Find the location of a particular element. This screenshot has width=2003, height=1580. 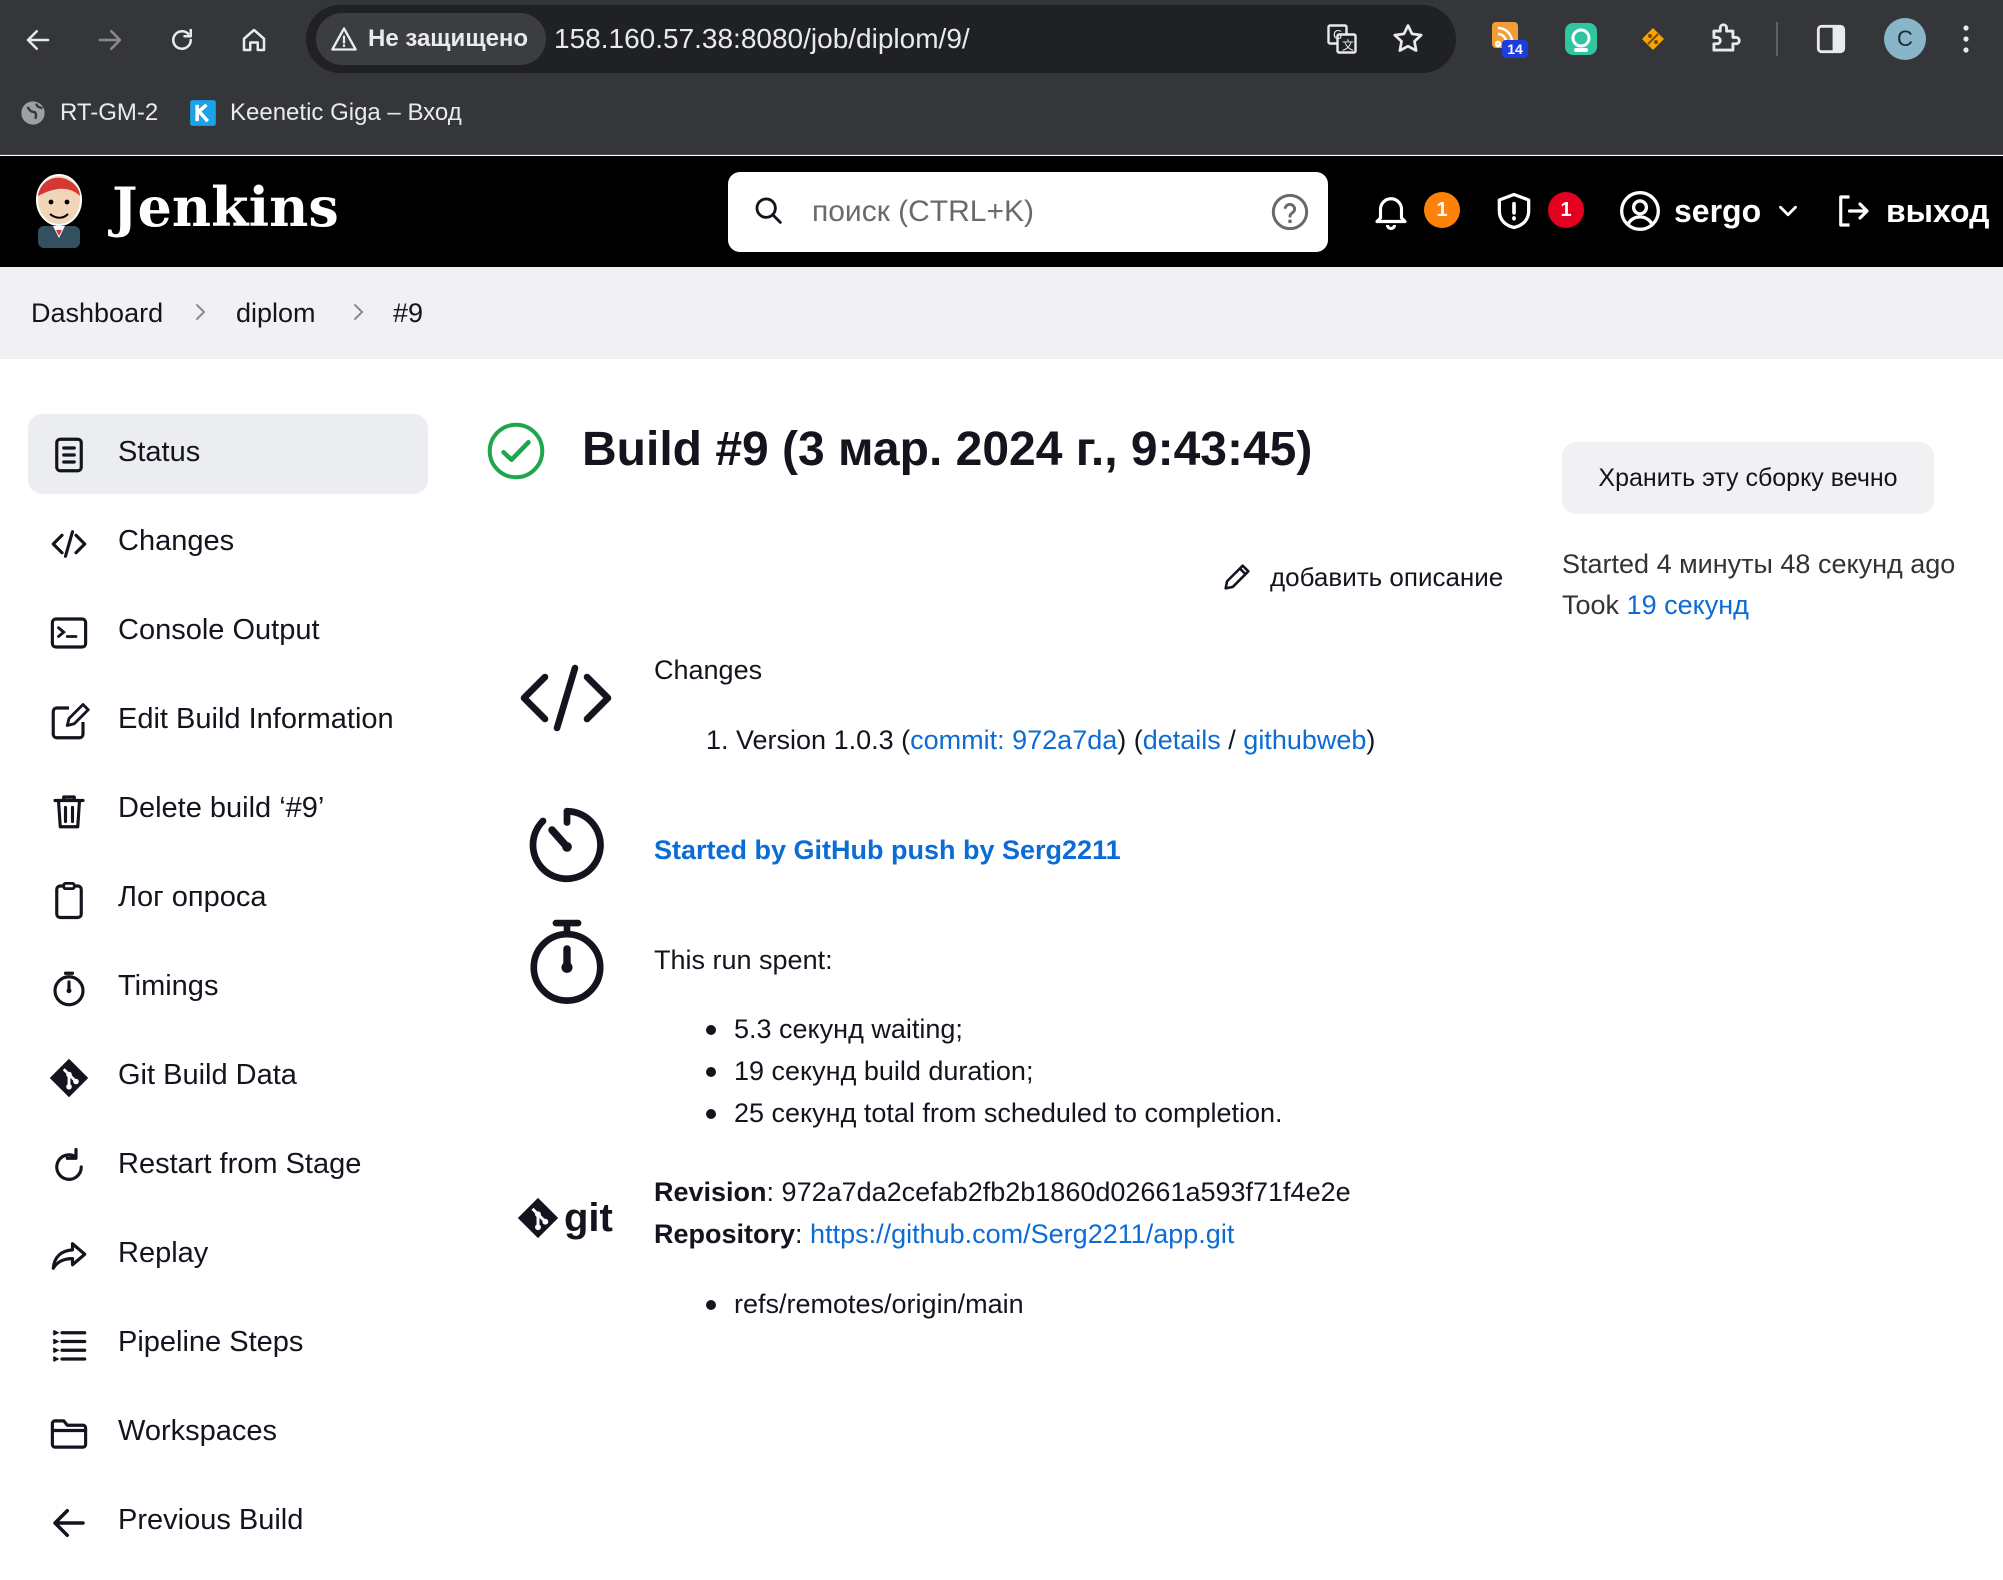

stopwatch-icon is located at coordinates (69, 989).